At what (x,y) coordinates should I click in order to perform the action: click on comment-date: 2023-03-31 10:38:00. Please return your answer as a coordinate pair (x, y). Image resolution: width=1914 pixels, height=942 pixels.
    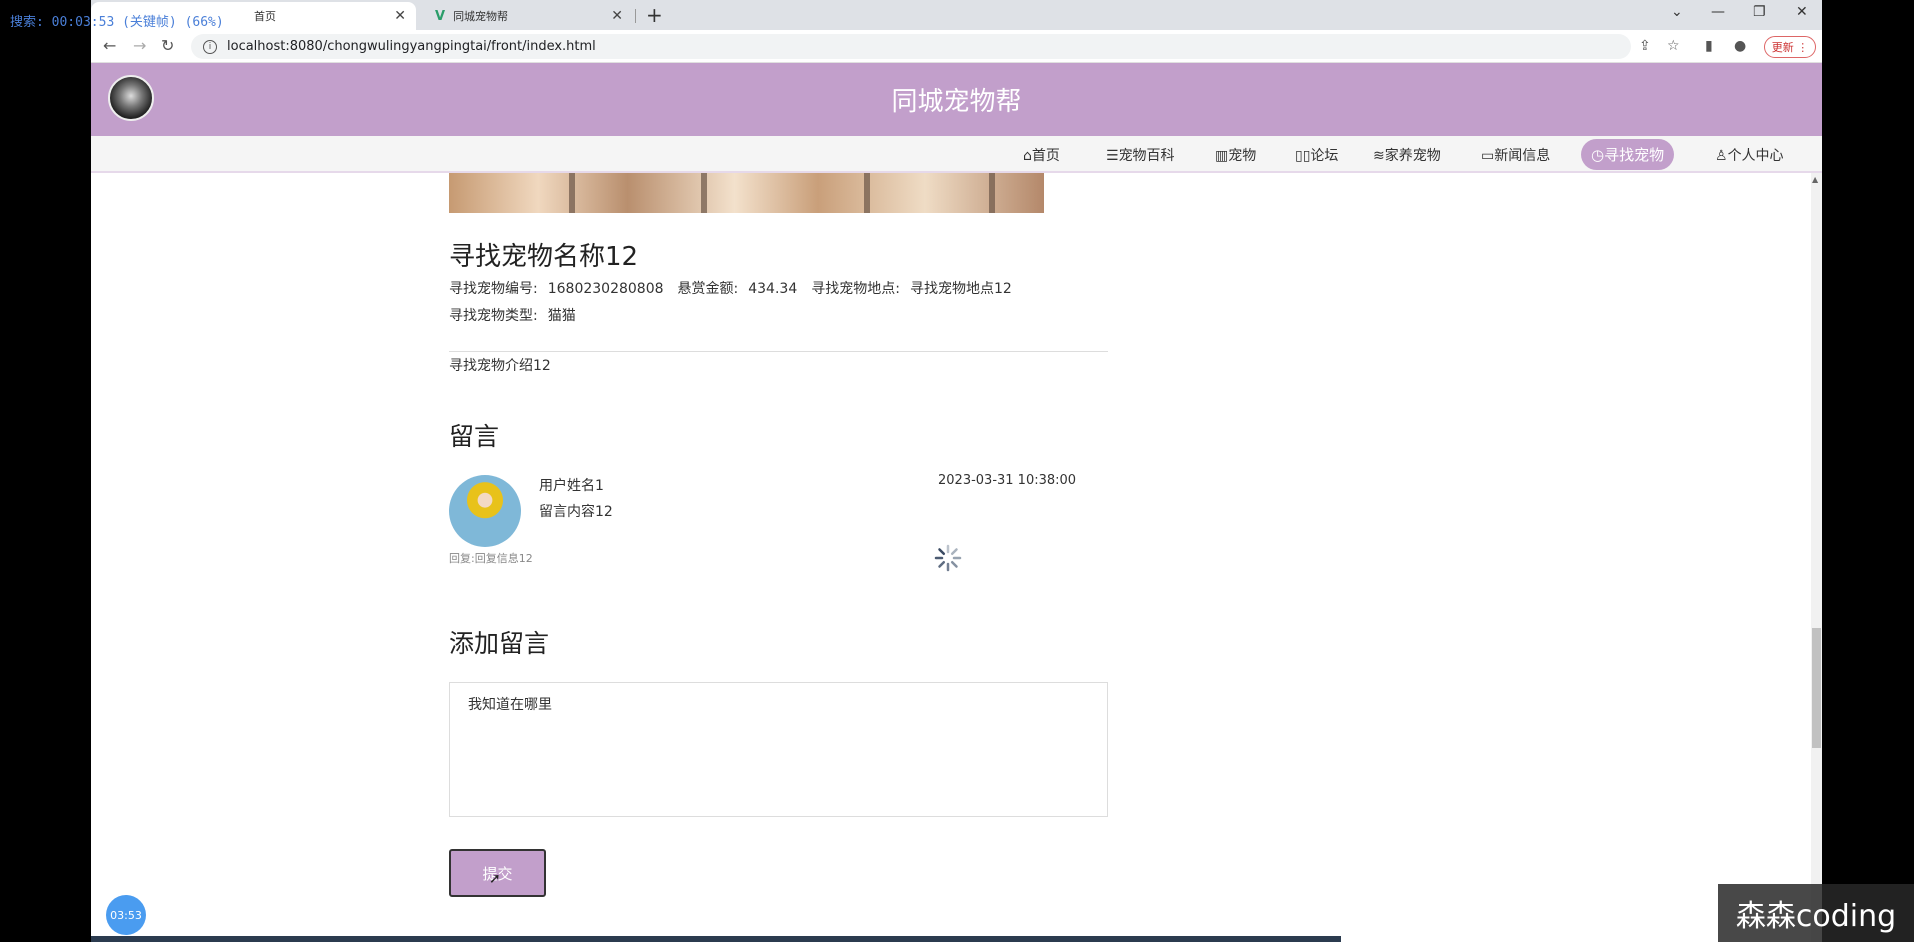
    Looking at the image, I should click on (1007, 480).